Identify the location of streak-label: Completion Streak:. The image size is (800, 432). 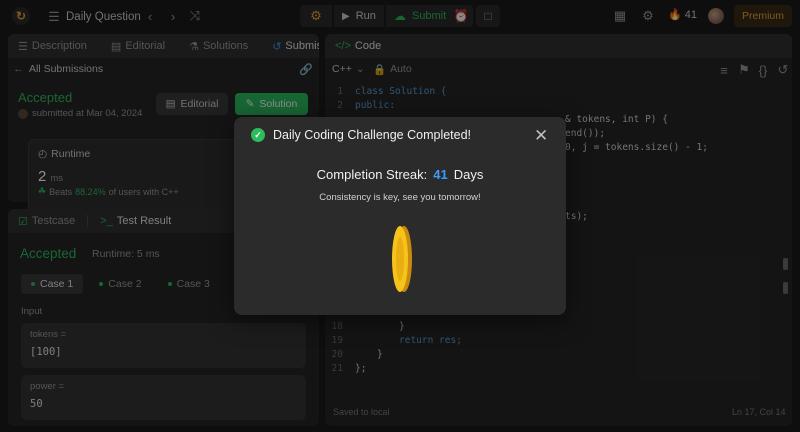
(372, 174).